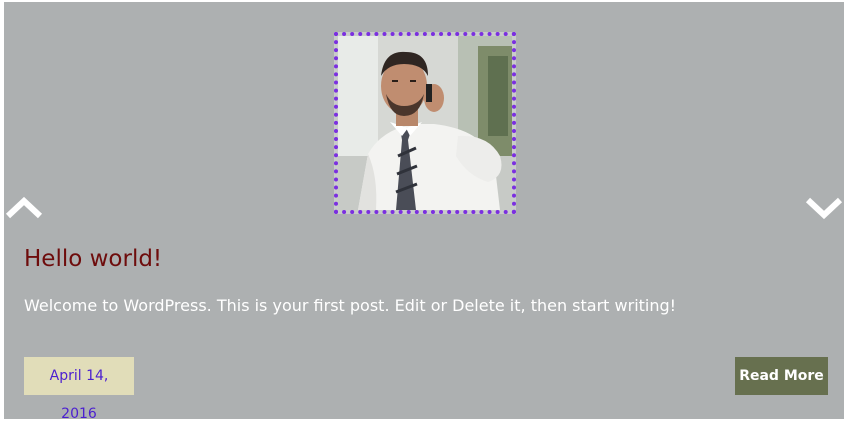 This screenshot has height=433, width=846. Describe the element at coordinates (824, 207) in the screenshot. I see `chevron-down-icon` at that location.